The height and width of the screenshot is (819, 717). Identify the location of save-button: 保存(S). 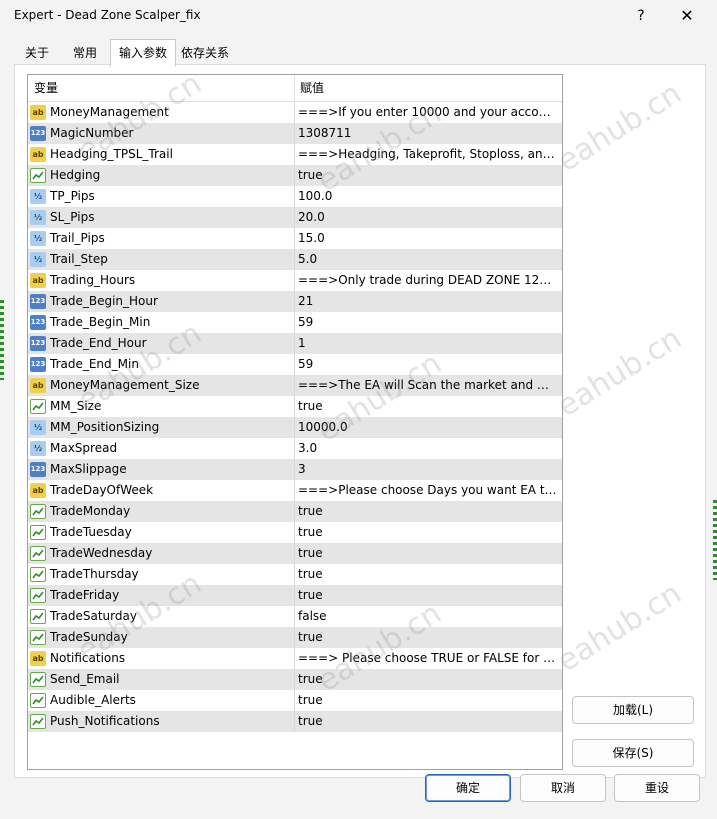
(633, 753).